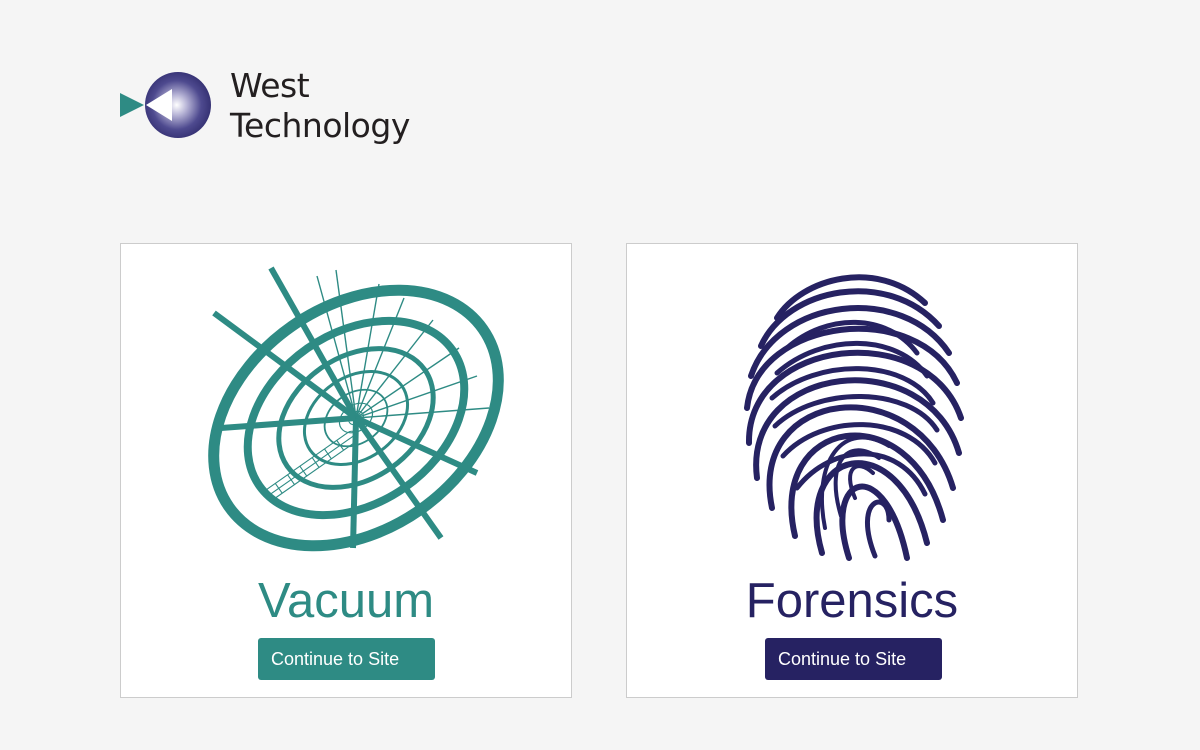  I want to click on fingerprint-icon, so click(854, 417).